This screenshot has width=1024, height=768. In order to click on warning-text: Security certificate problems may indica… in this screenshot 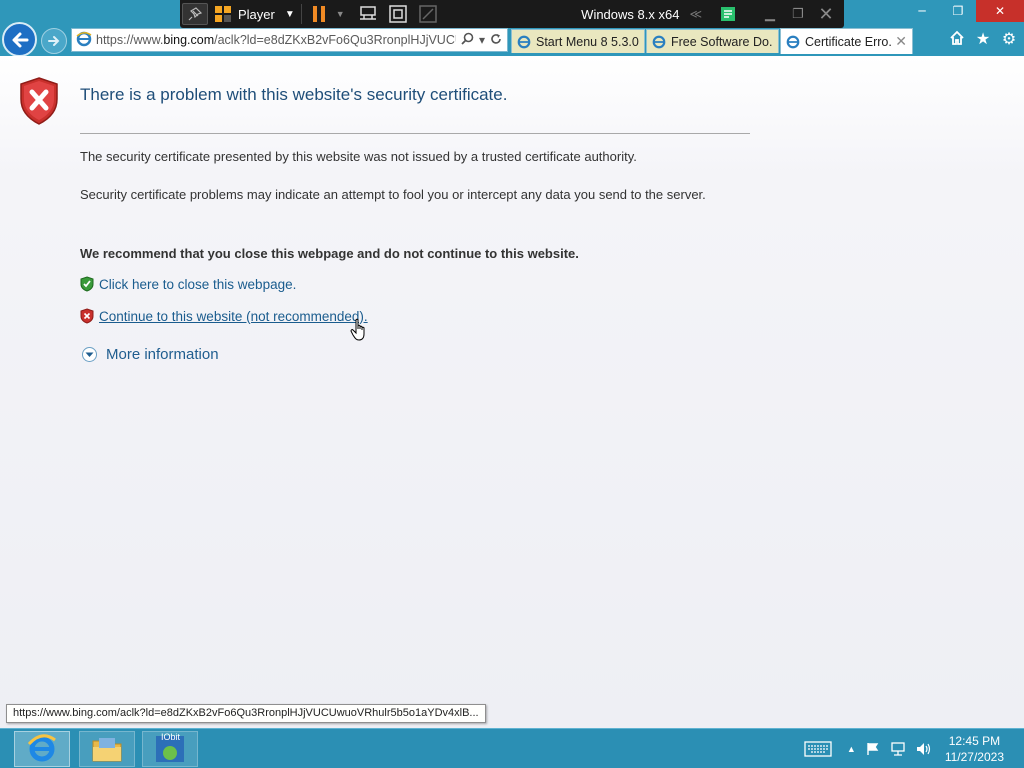, I will do `click(393, 194)`.